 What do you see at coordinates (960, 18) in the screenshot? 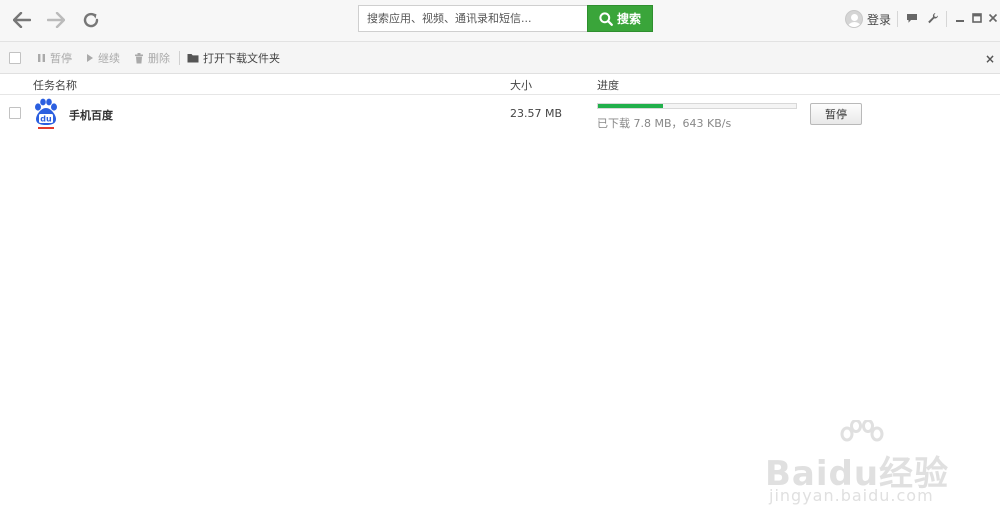
I see `minimize-button` at bounding box center [960, 18].